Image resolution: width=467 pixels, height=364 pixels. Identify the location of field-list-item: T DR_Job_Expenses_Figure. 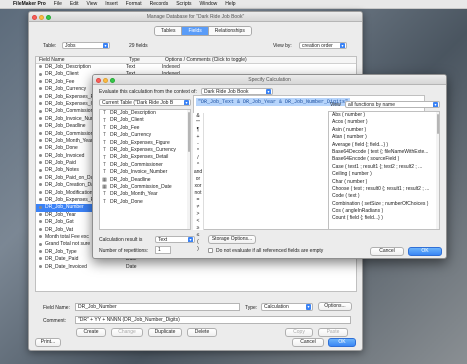
(145, 143).